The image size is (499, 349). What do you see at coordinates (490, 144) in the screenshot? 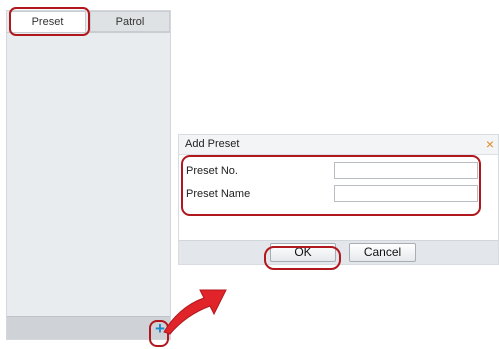
I see `close-icon: ×` at bounding box center [490, 144].